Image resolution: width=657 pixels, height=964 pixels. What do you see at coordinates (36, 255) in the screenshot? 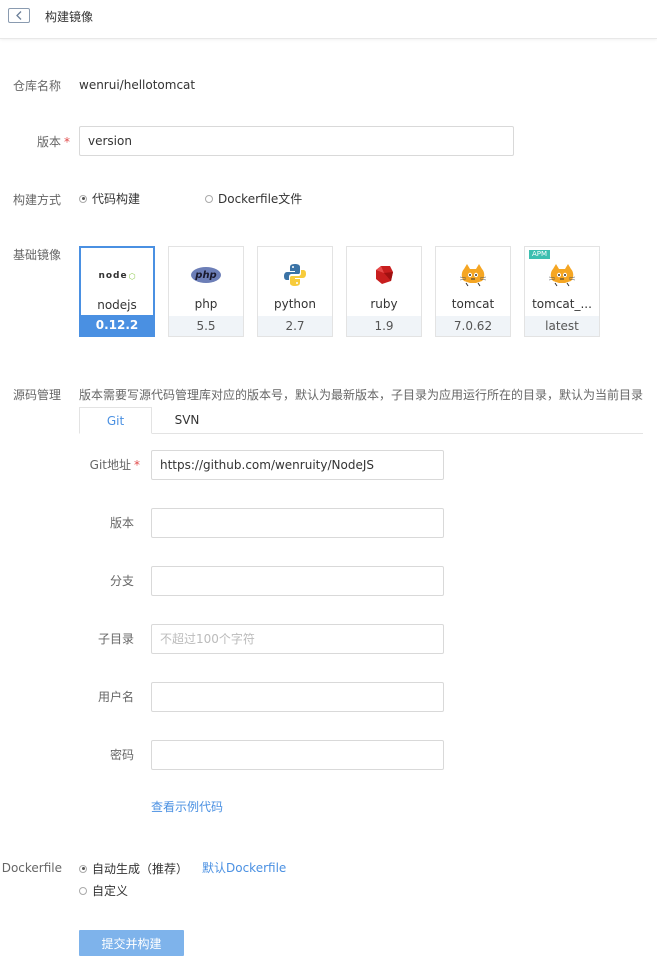
I see `base-image-label: 基础镜像` at bounding box center [36, 255].